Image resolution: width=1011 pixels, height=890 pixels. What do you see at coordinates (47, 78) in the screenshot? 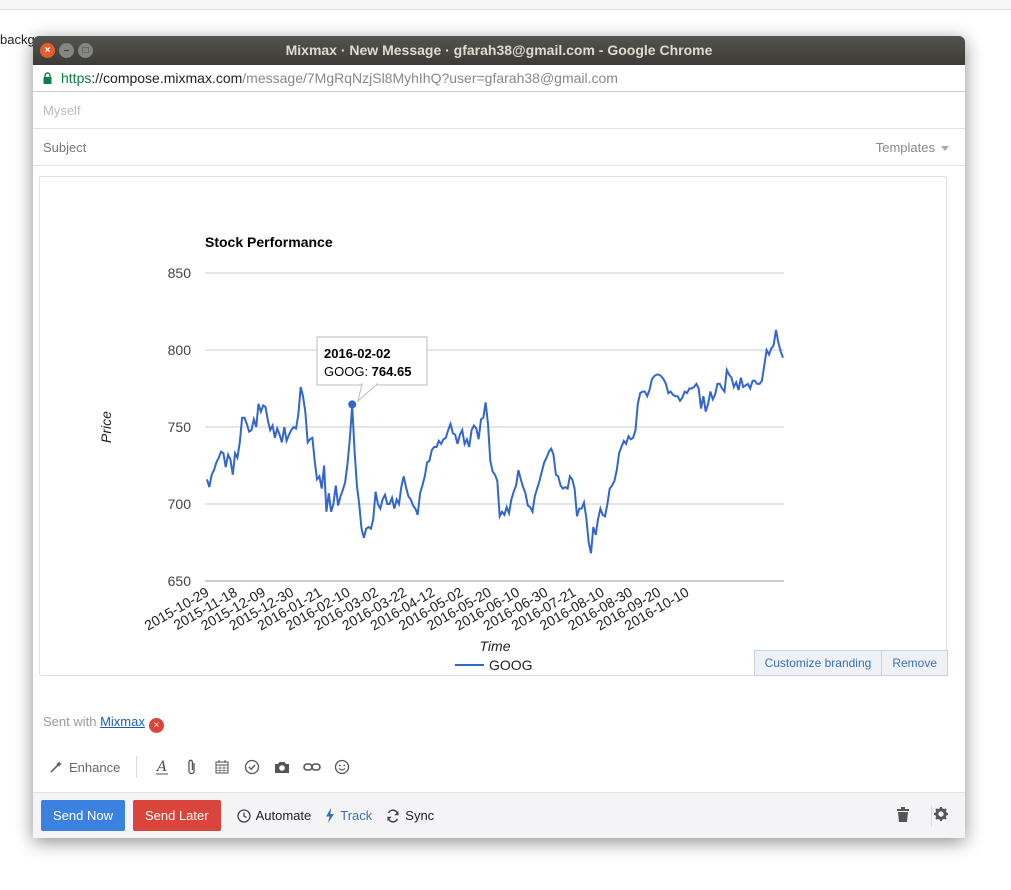
I see `lock-icon` at bounding box center [47, 78].